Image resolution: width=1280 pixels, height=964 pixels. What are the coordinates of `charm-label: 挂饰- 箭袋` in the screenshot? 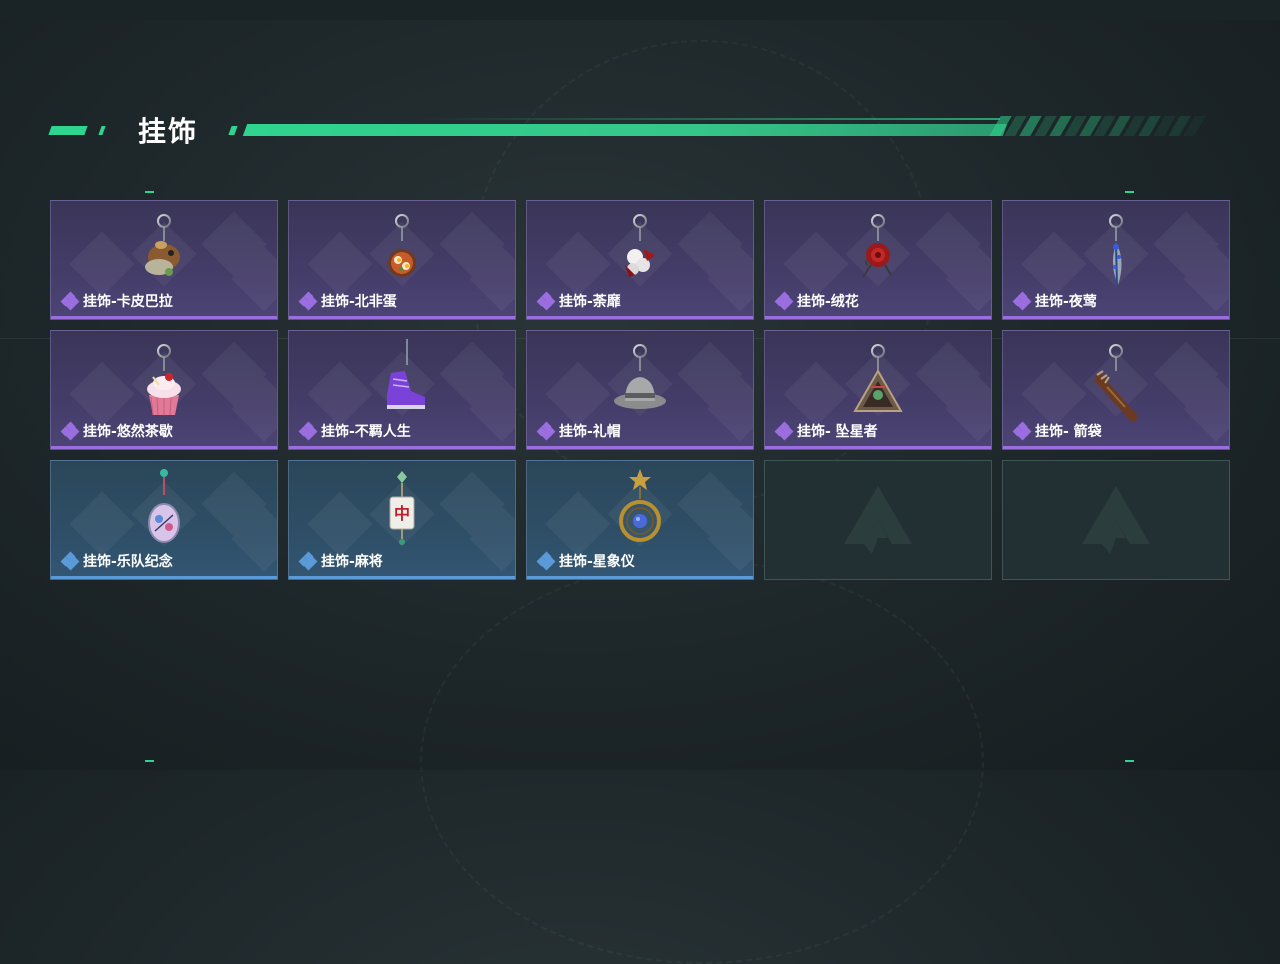 It's located at (1057, 431).